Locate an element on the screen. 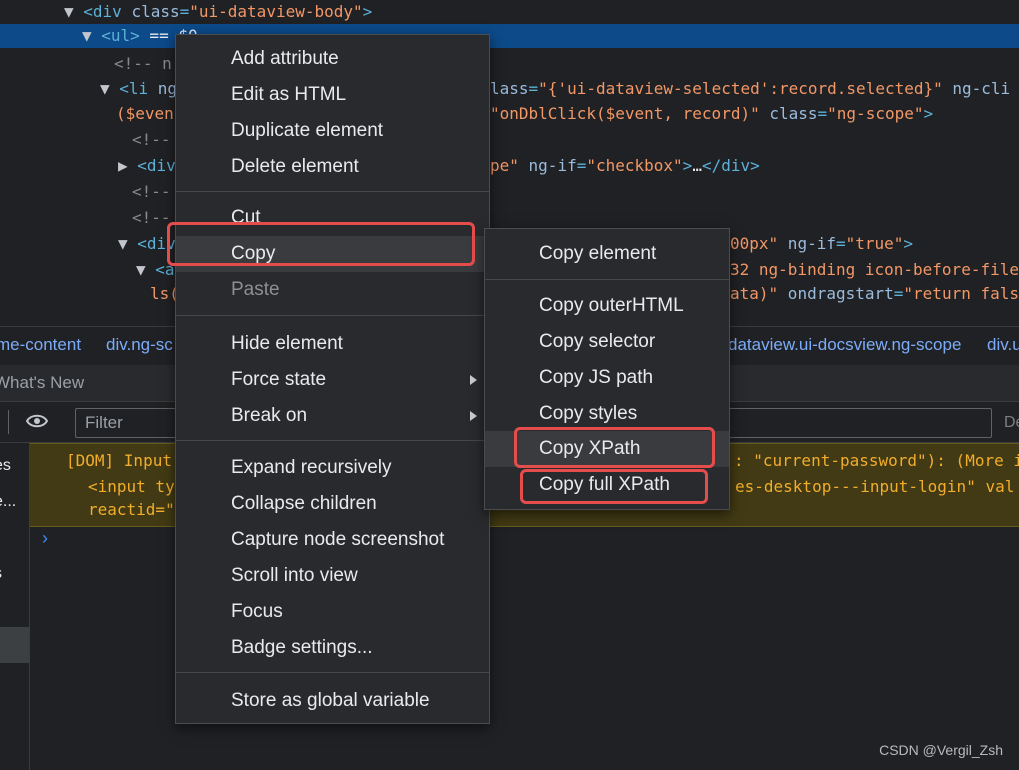 The image size is (1019, 770). menu-item-copy-styles: Copy styles is located at coordinates (607, 414).